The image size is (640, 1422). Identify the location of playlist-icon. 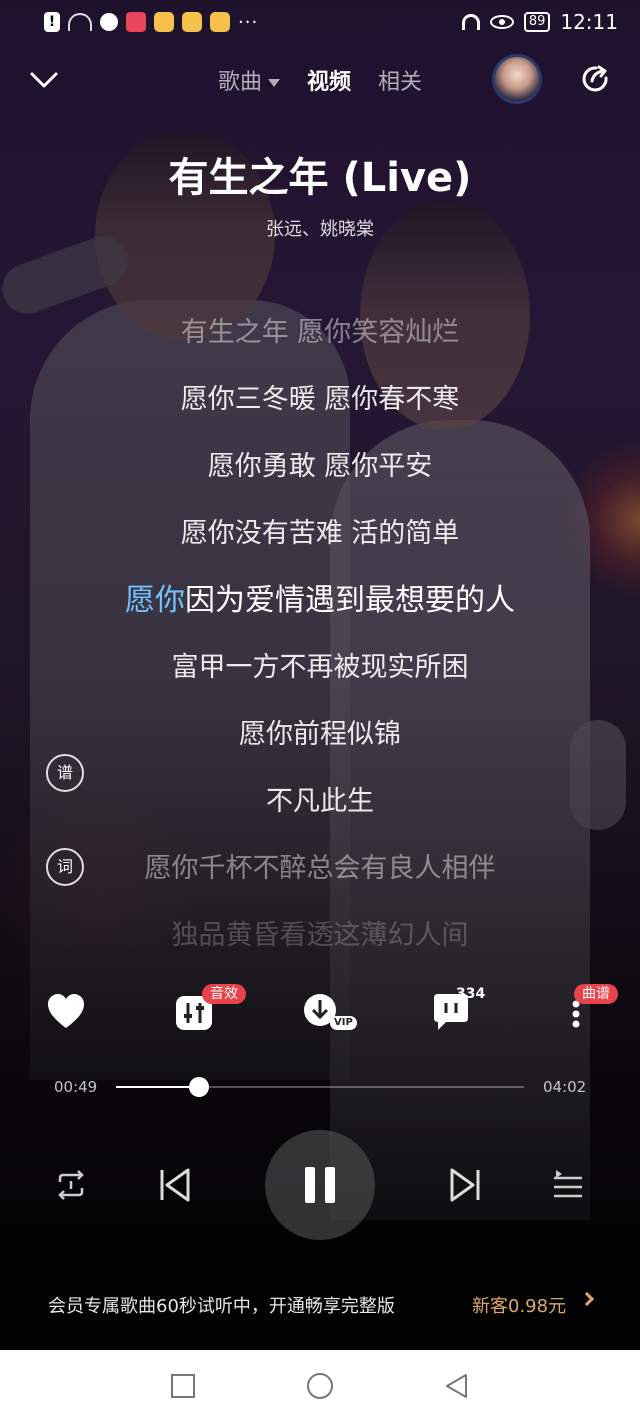
(568, 1184).